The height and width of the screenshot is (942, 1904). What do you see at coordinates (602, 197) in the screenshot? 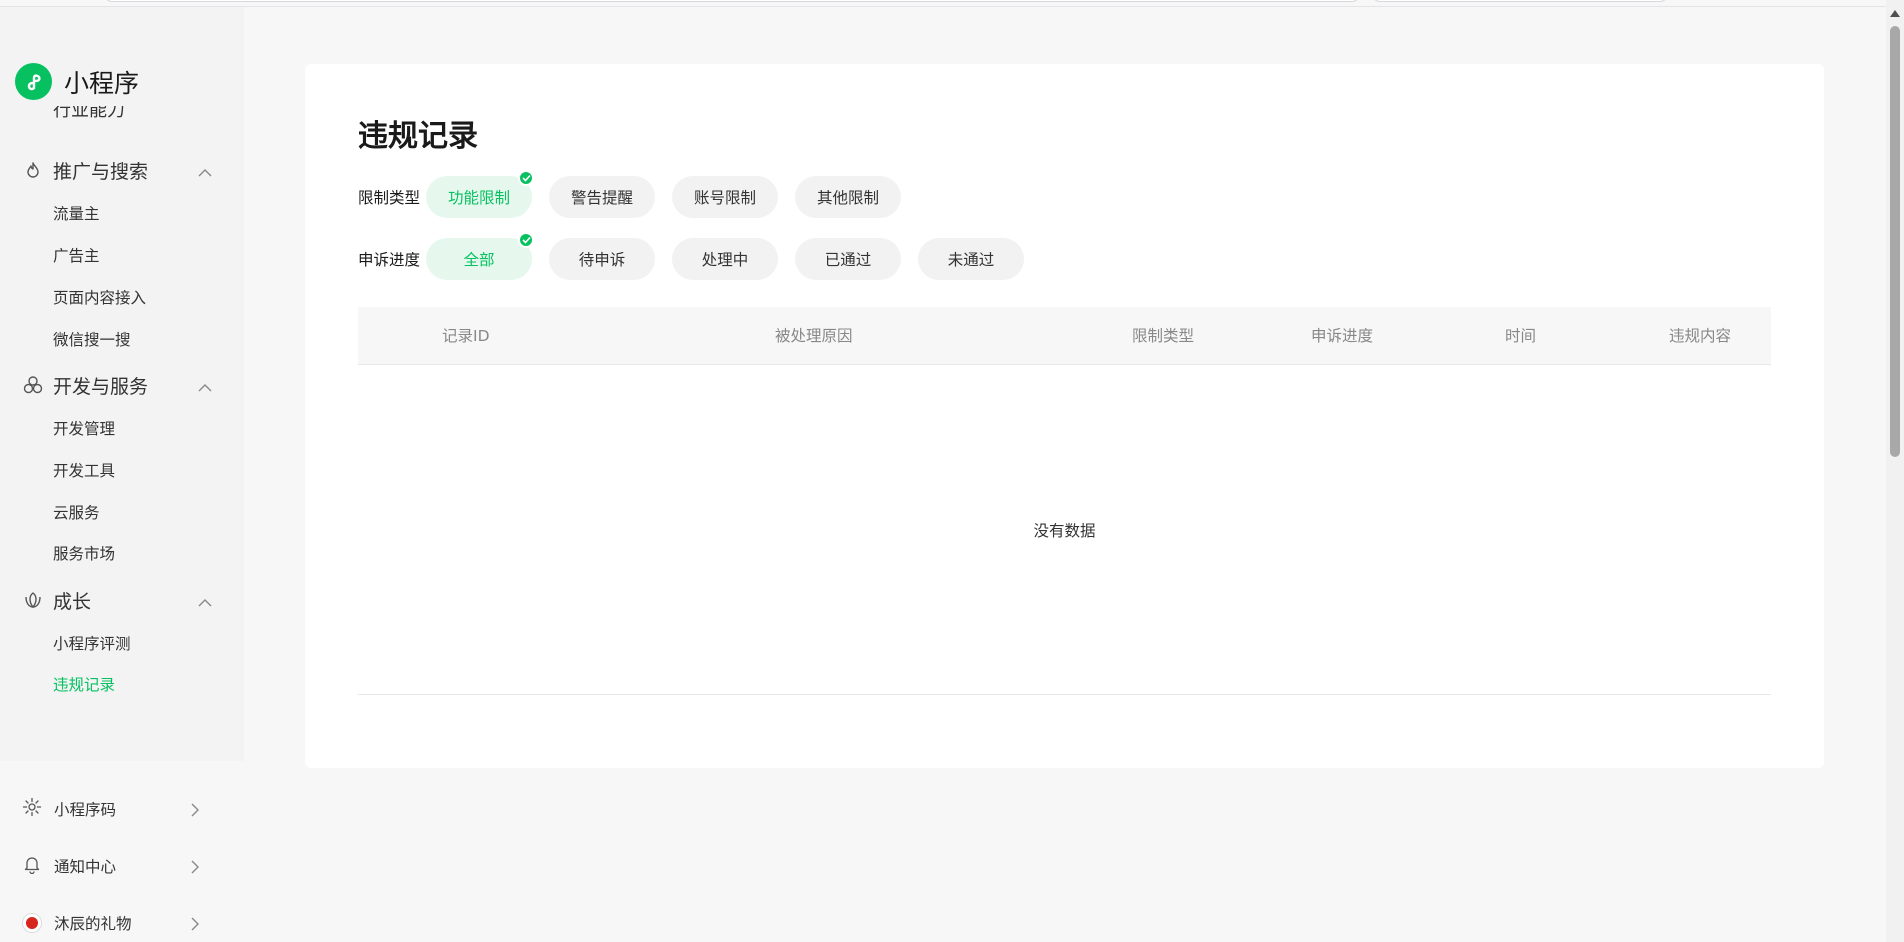
I see `chip-warning: 警告提醒` at bounding box center [602, 197].